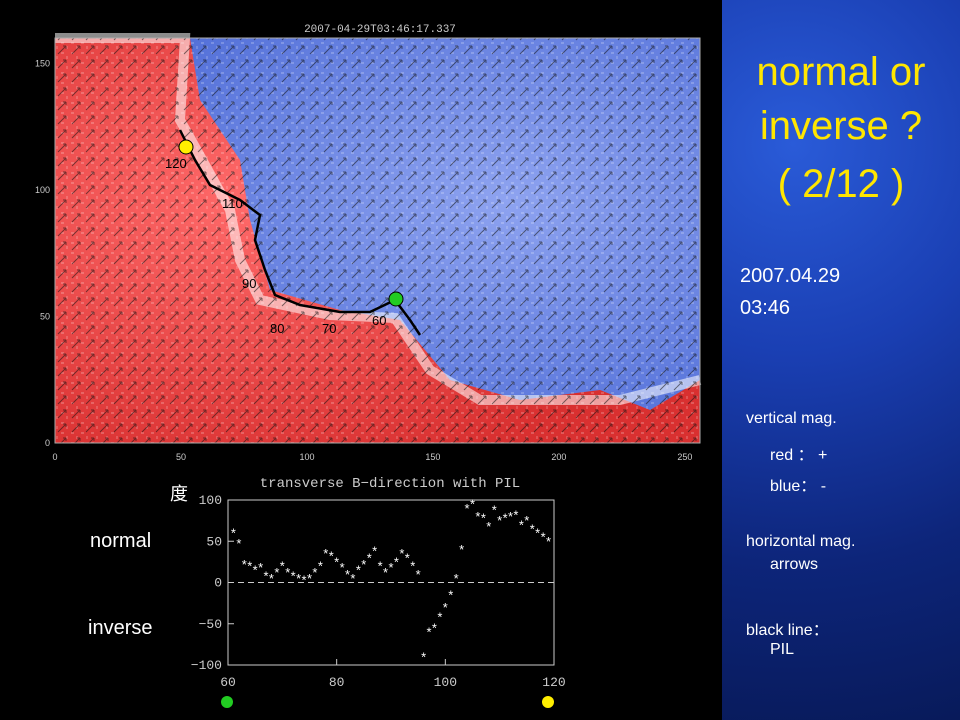 This screenshot has width=960, height=720. I want to click on legend-horizontal: horizontal mag., so click(801, 541).